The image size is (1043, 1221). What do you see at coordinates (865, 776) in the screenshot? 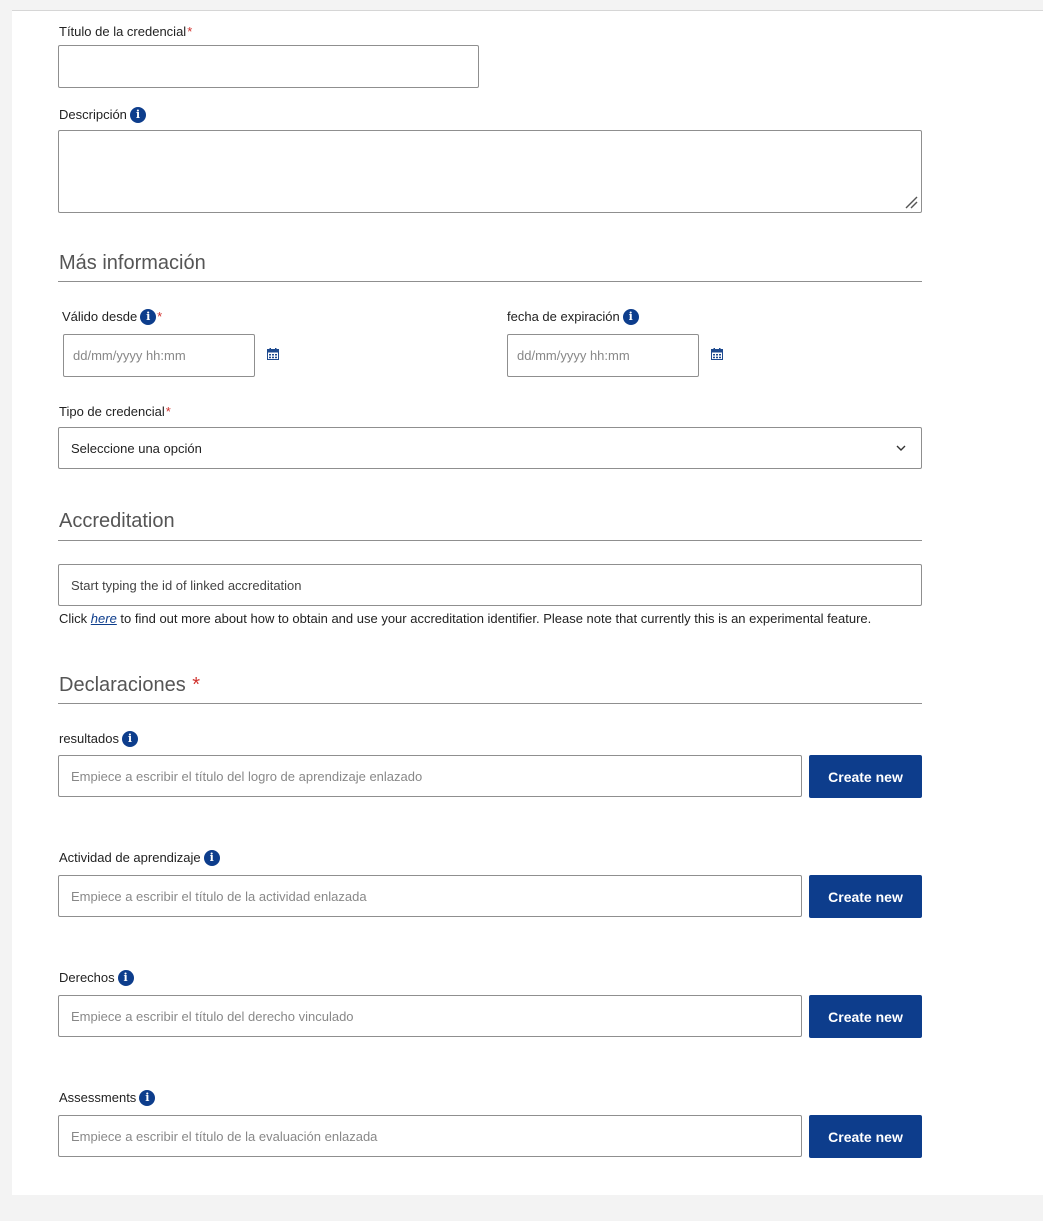
I see `create-new-outcome-button: Create new` at bounding box center [865, 776].